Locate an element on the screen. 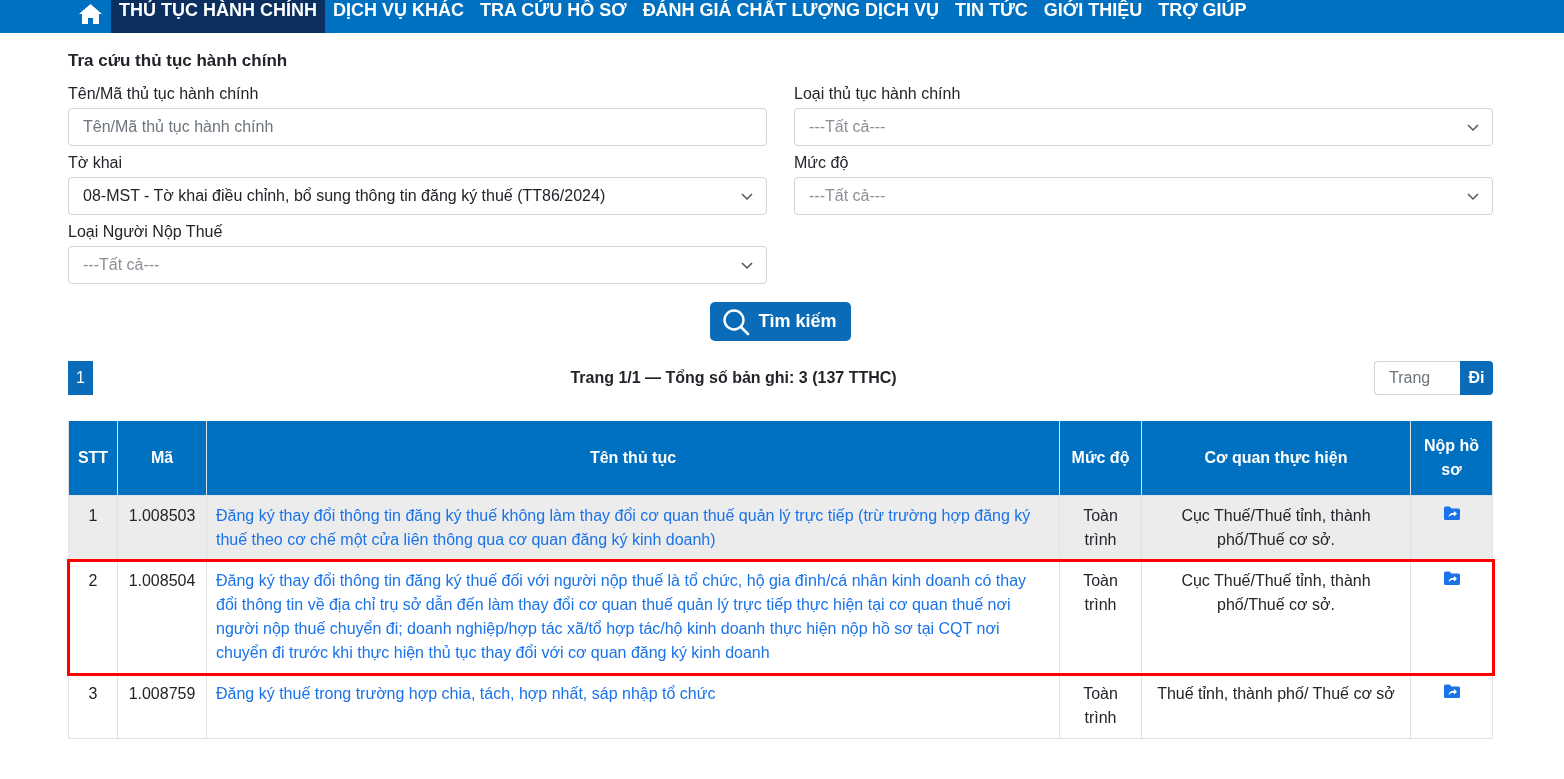 The image size is (1564, 779). field-label: Tên/Mã thủ tục hành chính is located at coordinates (164, 94).